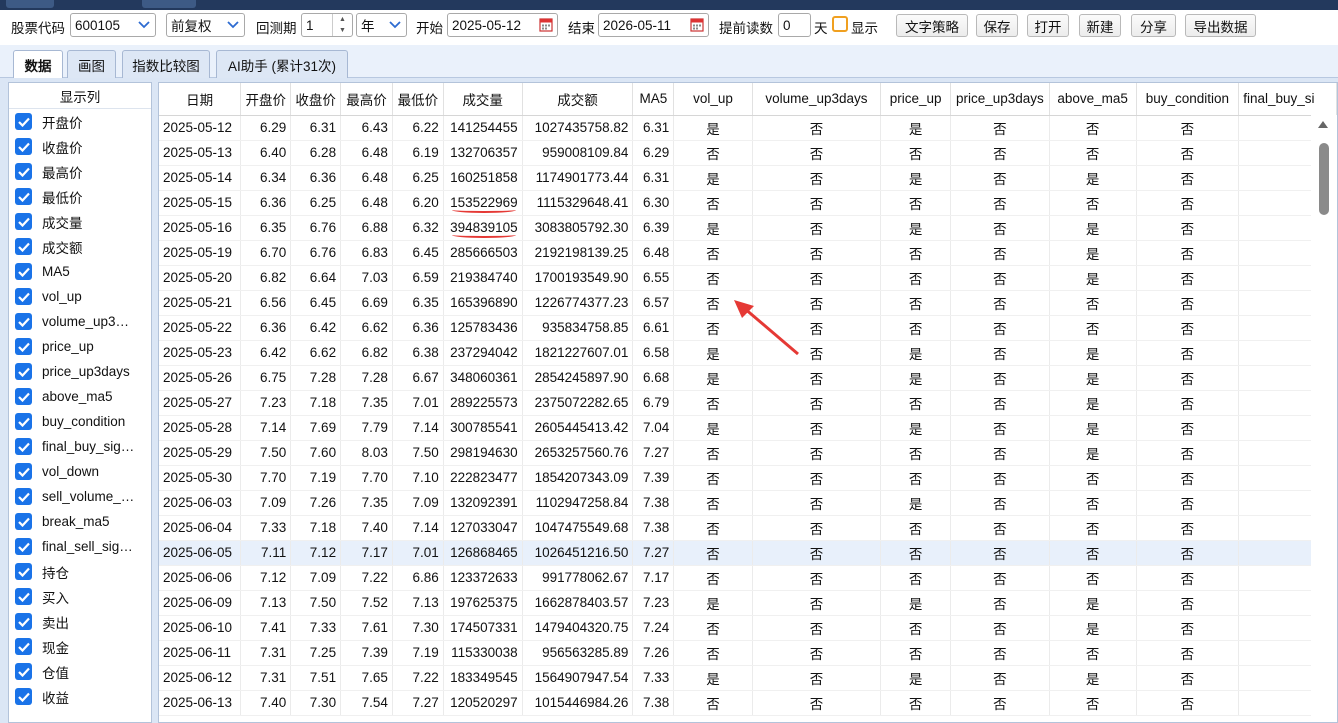 The image size is (1338, 723). What do you see at coordinates (932, 25) in the screenshot?
I see `text-strategy-button: 文字策略` at bounding box center [932, 25].